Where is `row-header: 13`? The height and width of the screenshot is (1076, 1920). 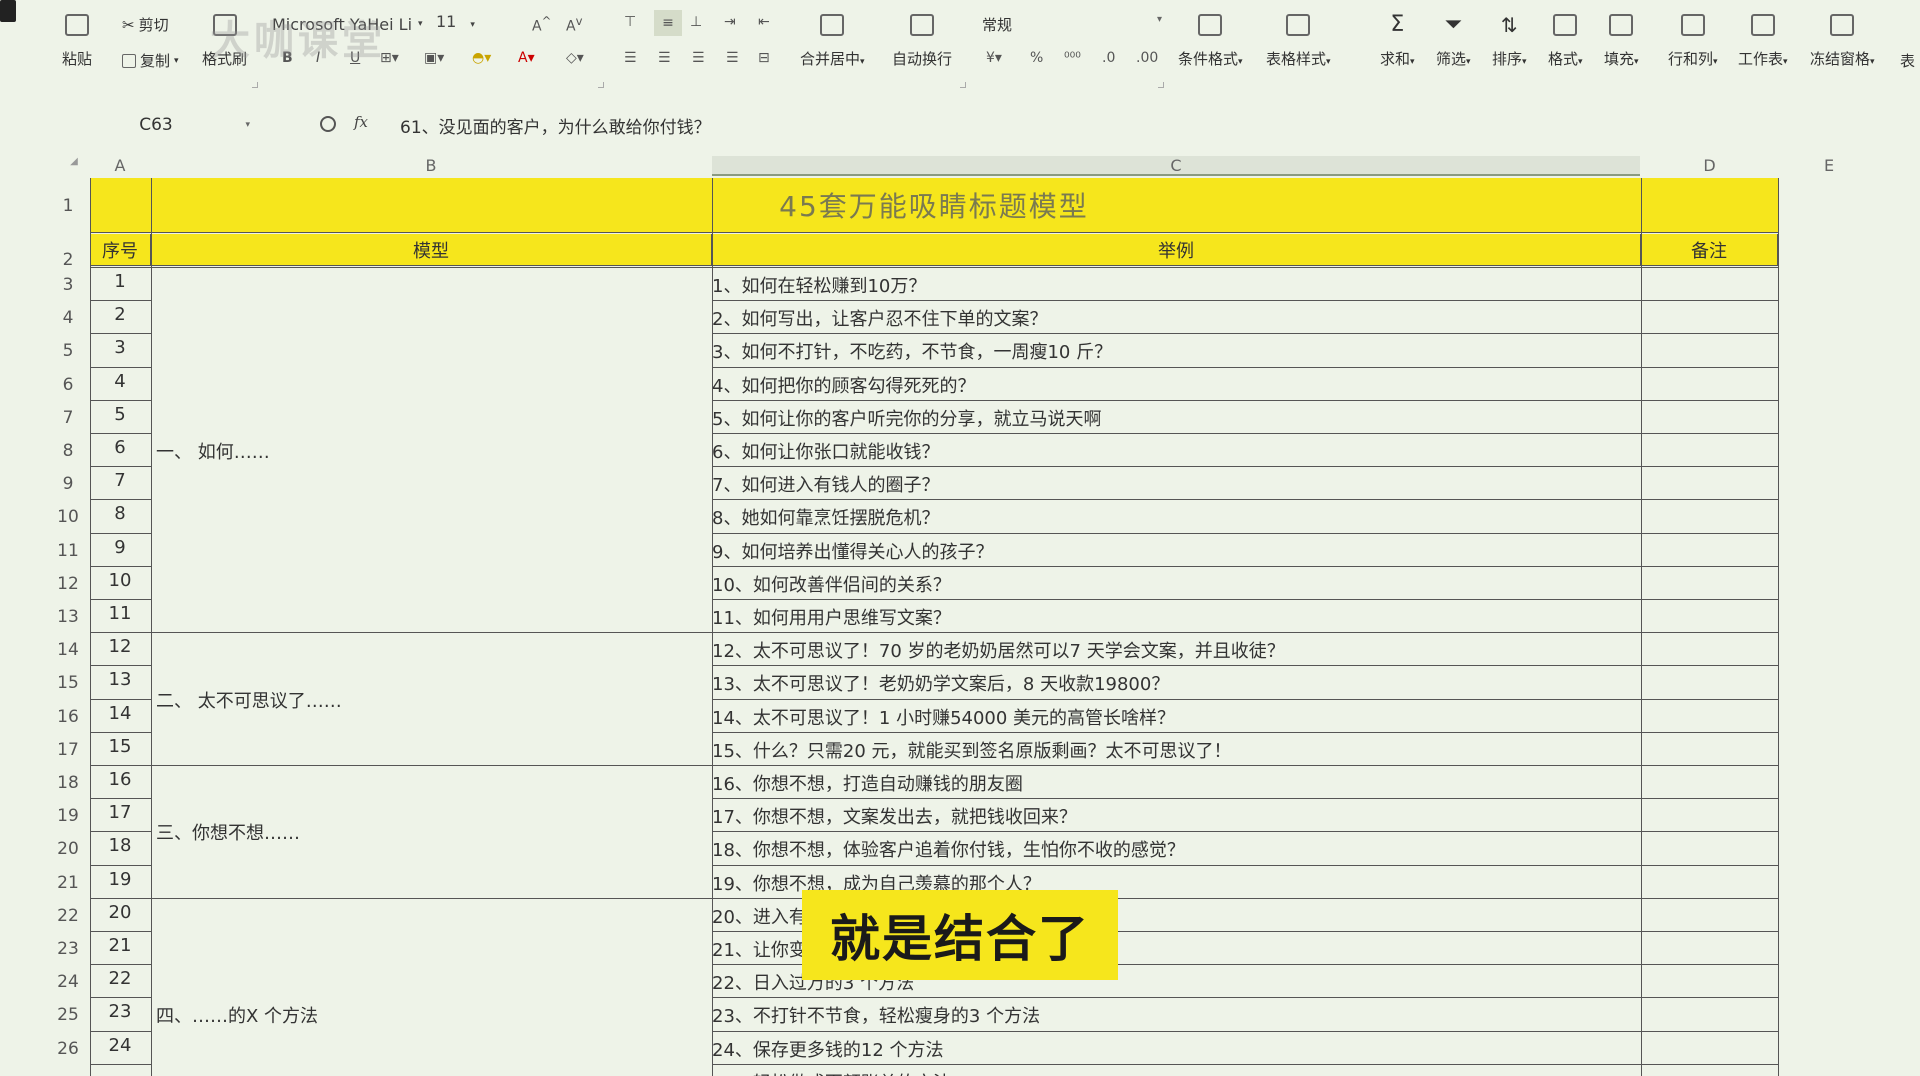
row-header: 13 is located at coordinates (68, 617).